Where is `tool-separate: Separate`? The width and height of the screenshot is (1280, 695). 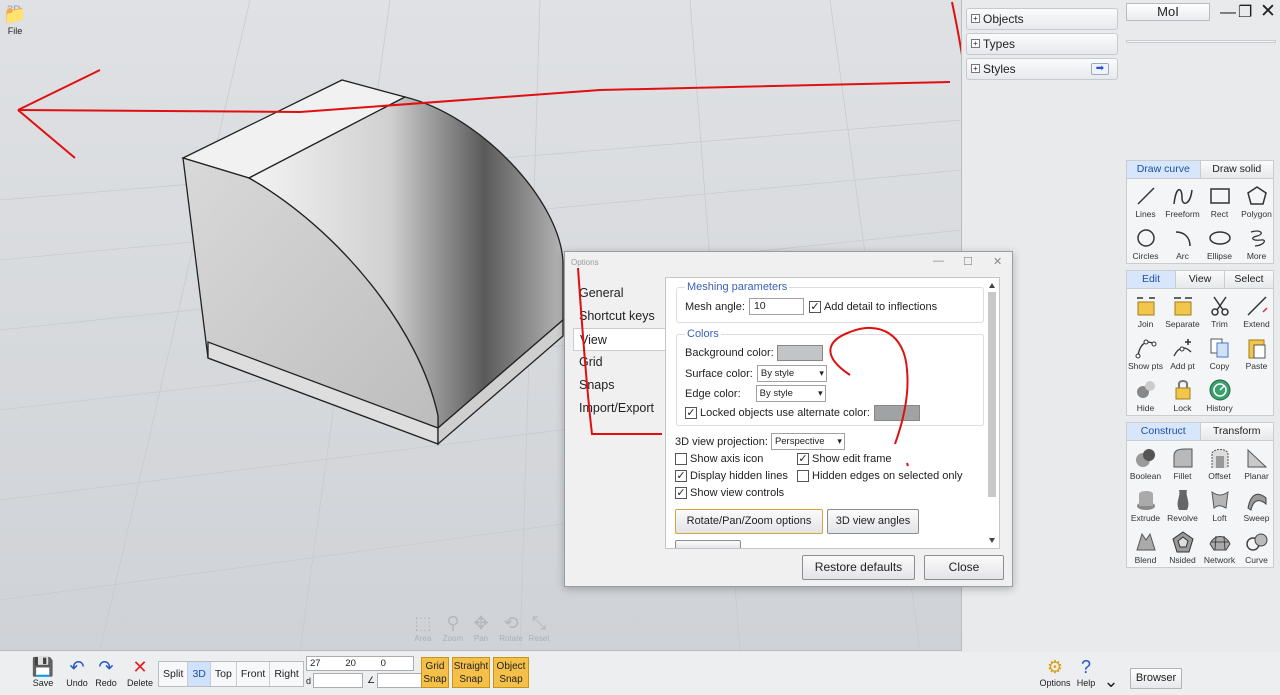 tool-separate: Separate is located at coordinates (1182, 310).